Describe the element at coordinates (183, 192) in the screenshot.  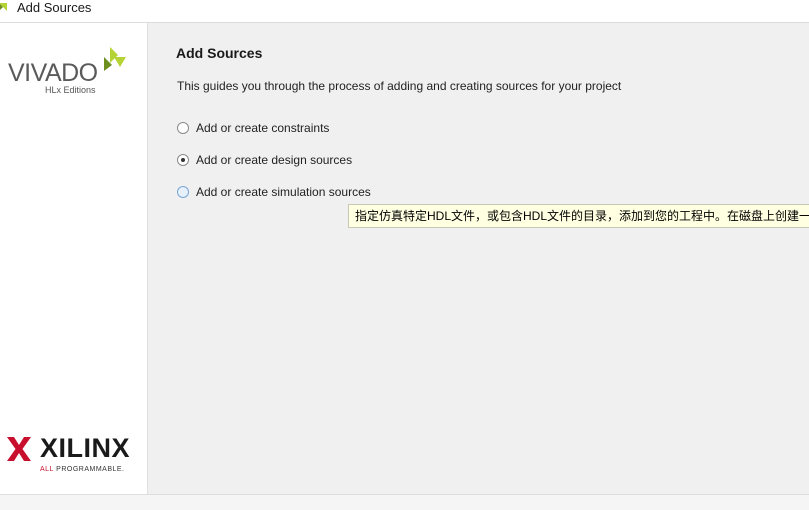
I see `simulation-sources-radio` at that location.